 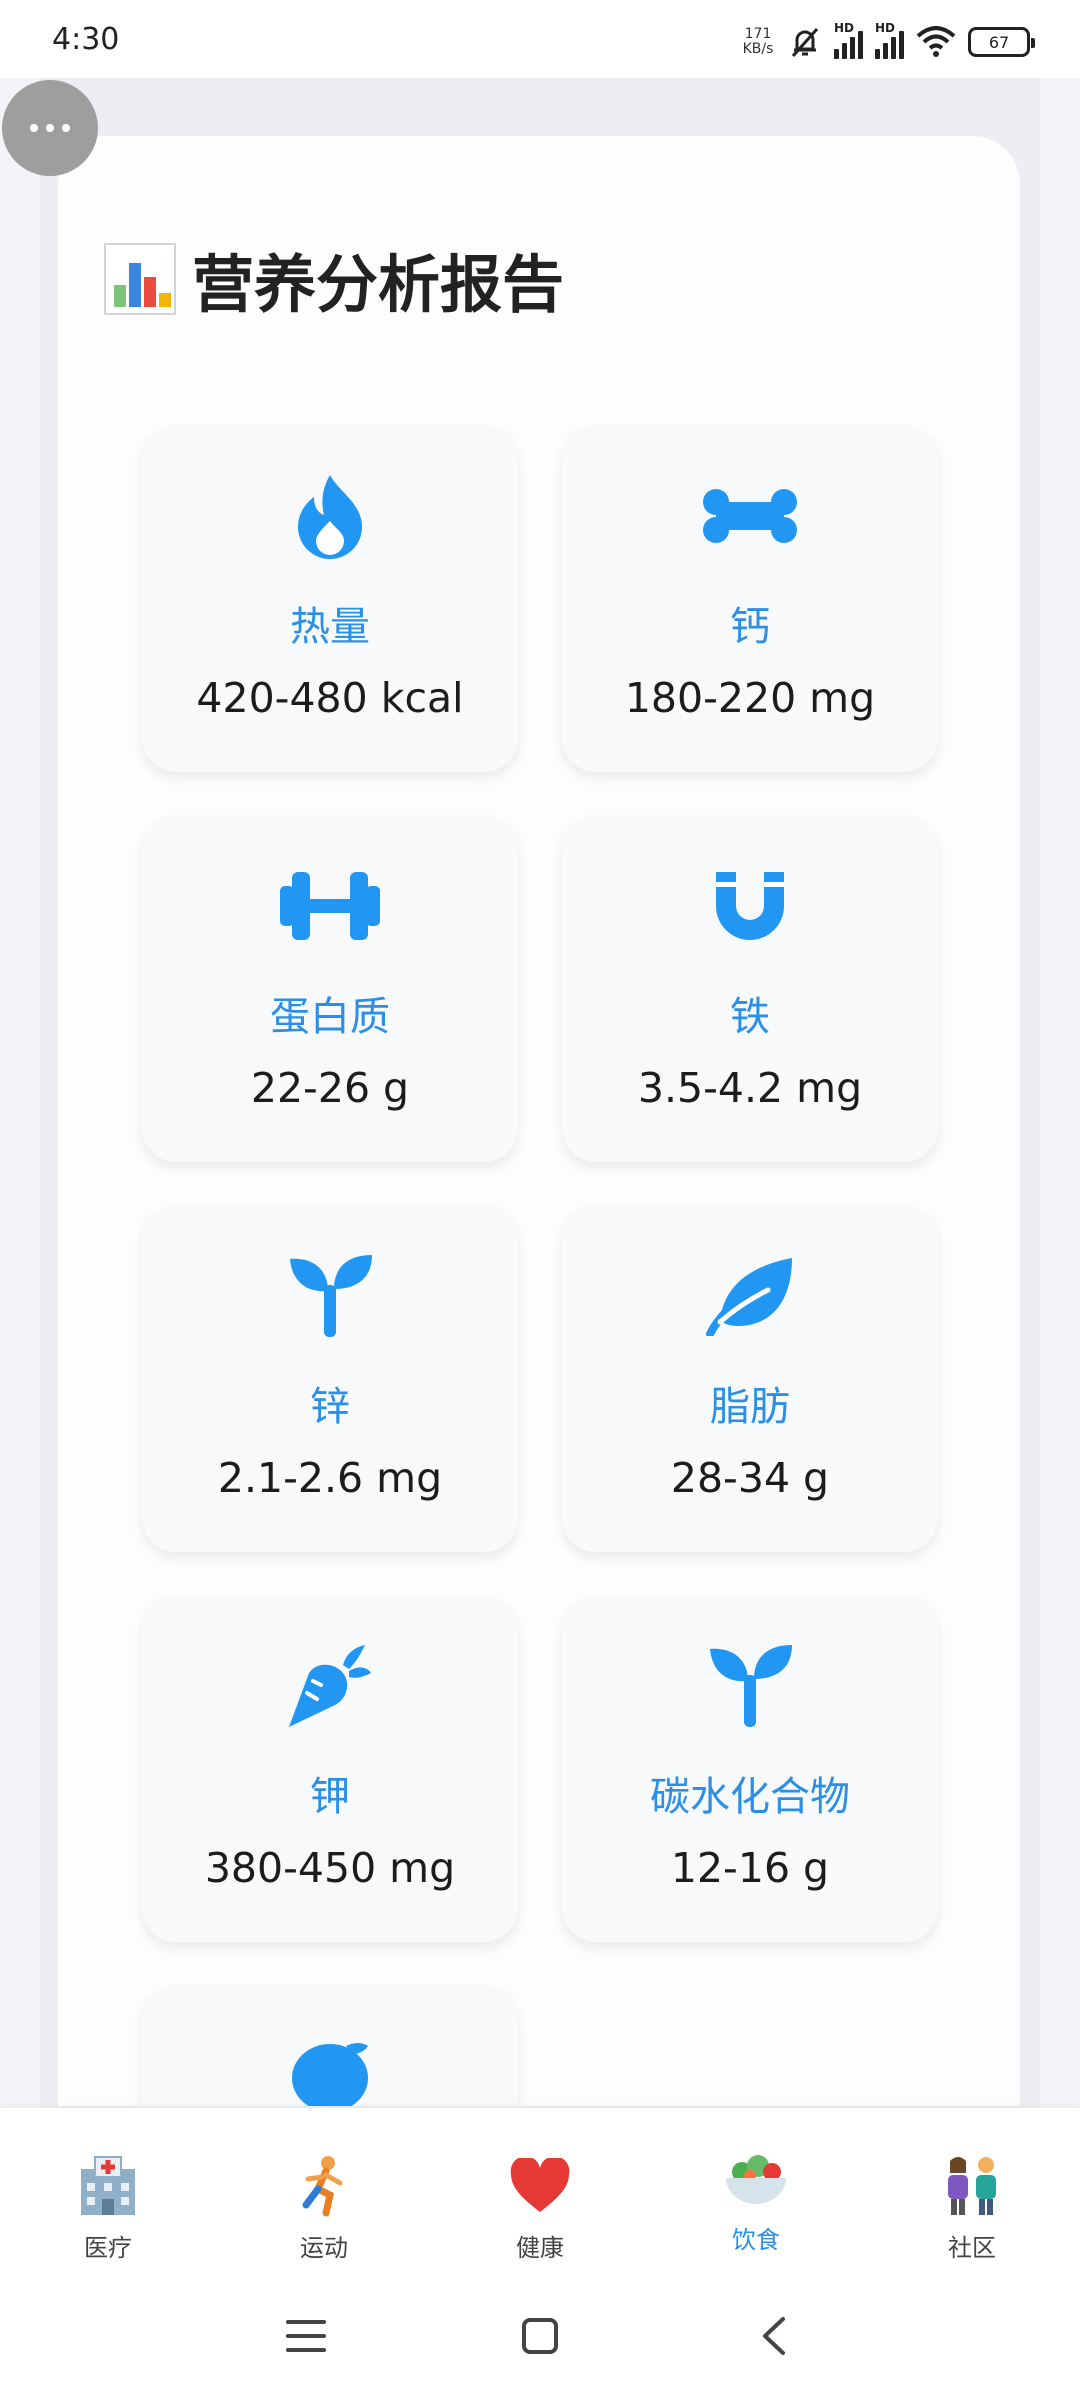 I want to click on nav-label: 健康, so click(x=540, y=2248).